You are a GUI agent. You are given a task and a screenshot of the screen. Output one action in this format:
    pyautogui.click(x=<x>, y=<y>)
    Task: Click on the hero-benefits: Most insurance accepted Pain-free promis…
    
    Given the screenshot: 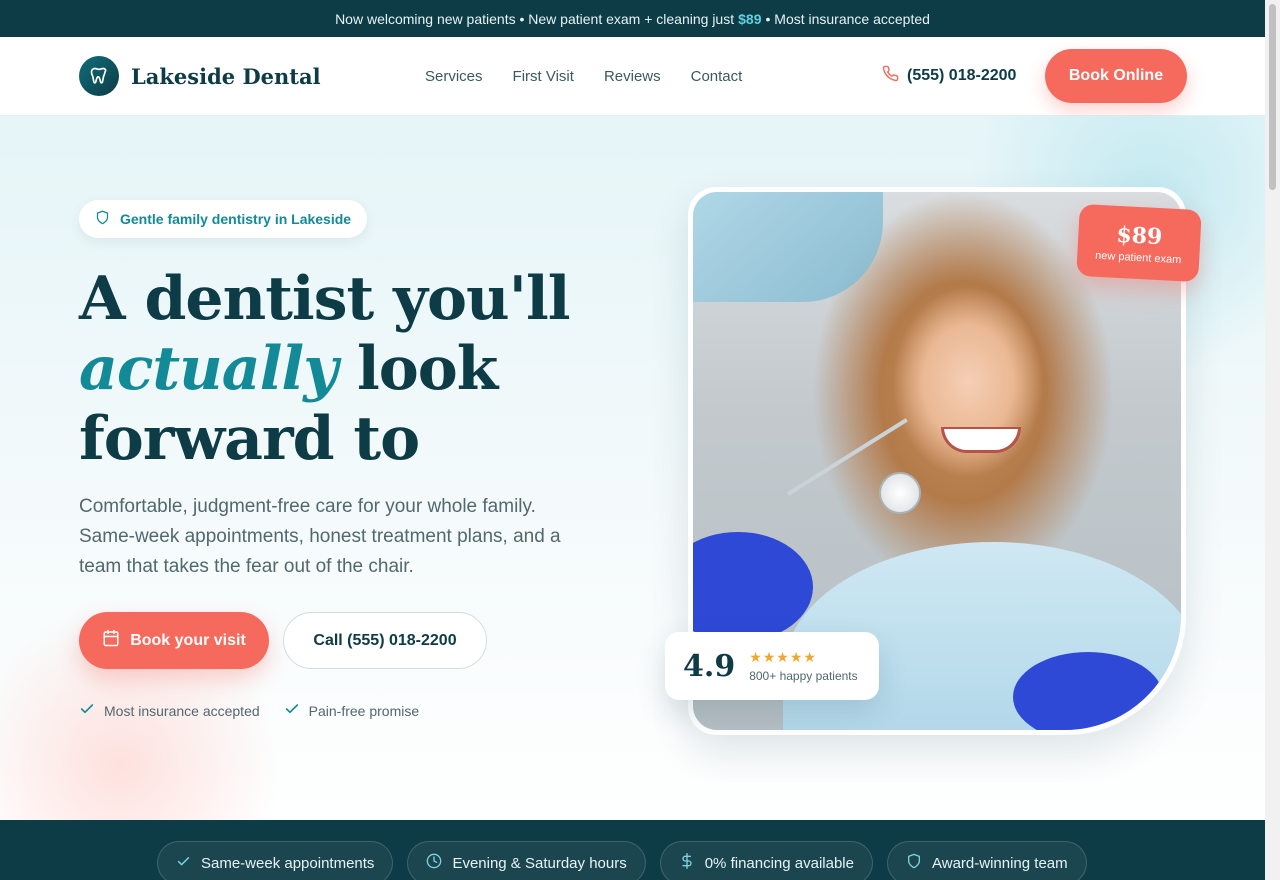 What is the action you would take?
    pyautogui.click(x=249, y=710)
    